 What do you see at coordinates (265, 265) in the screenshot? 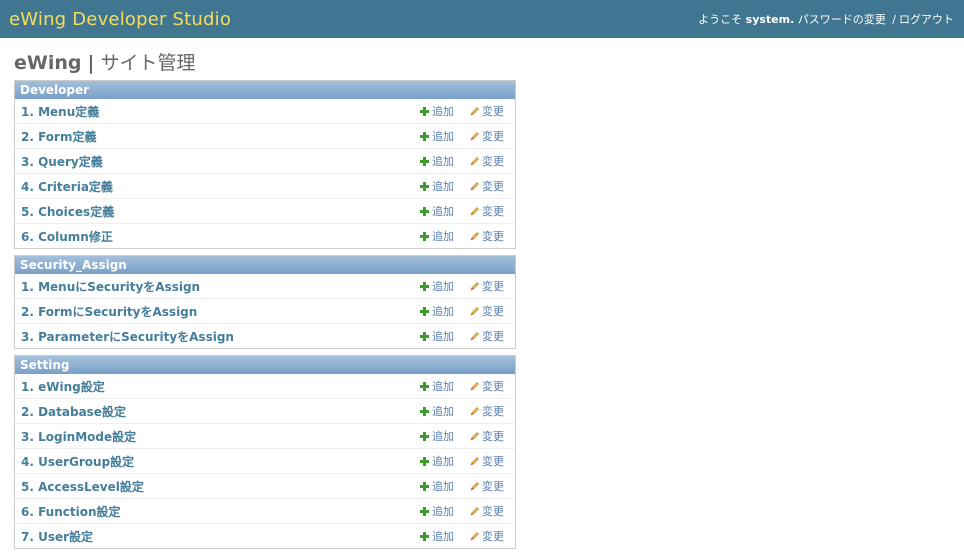
I see `module-caption: Security_Assign` at bounding box center [265, 265].